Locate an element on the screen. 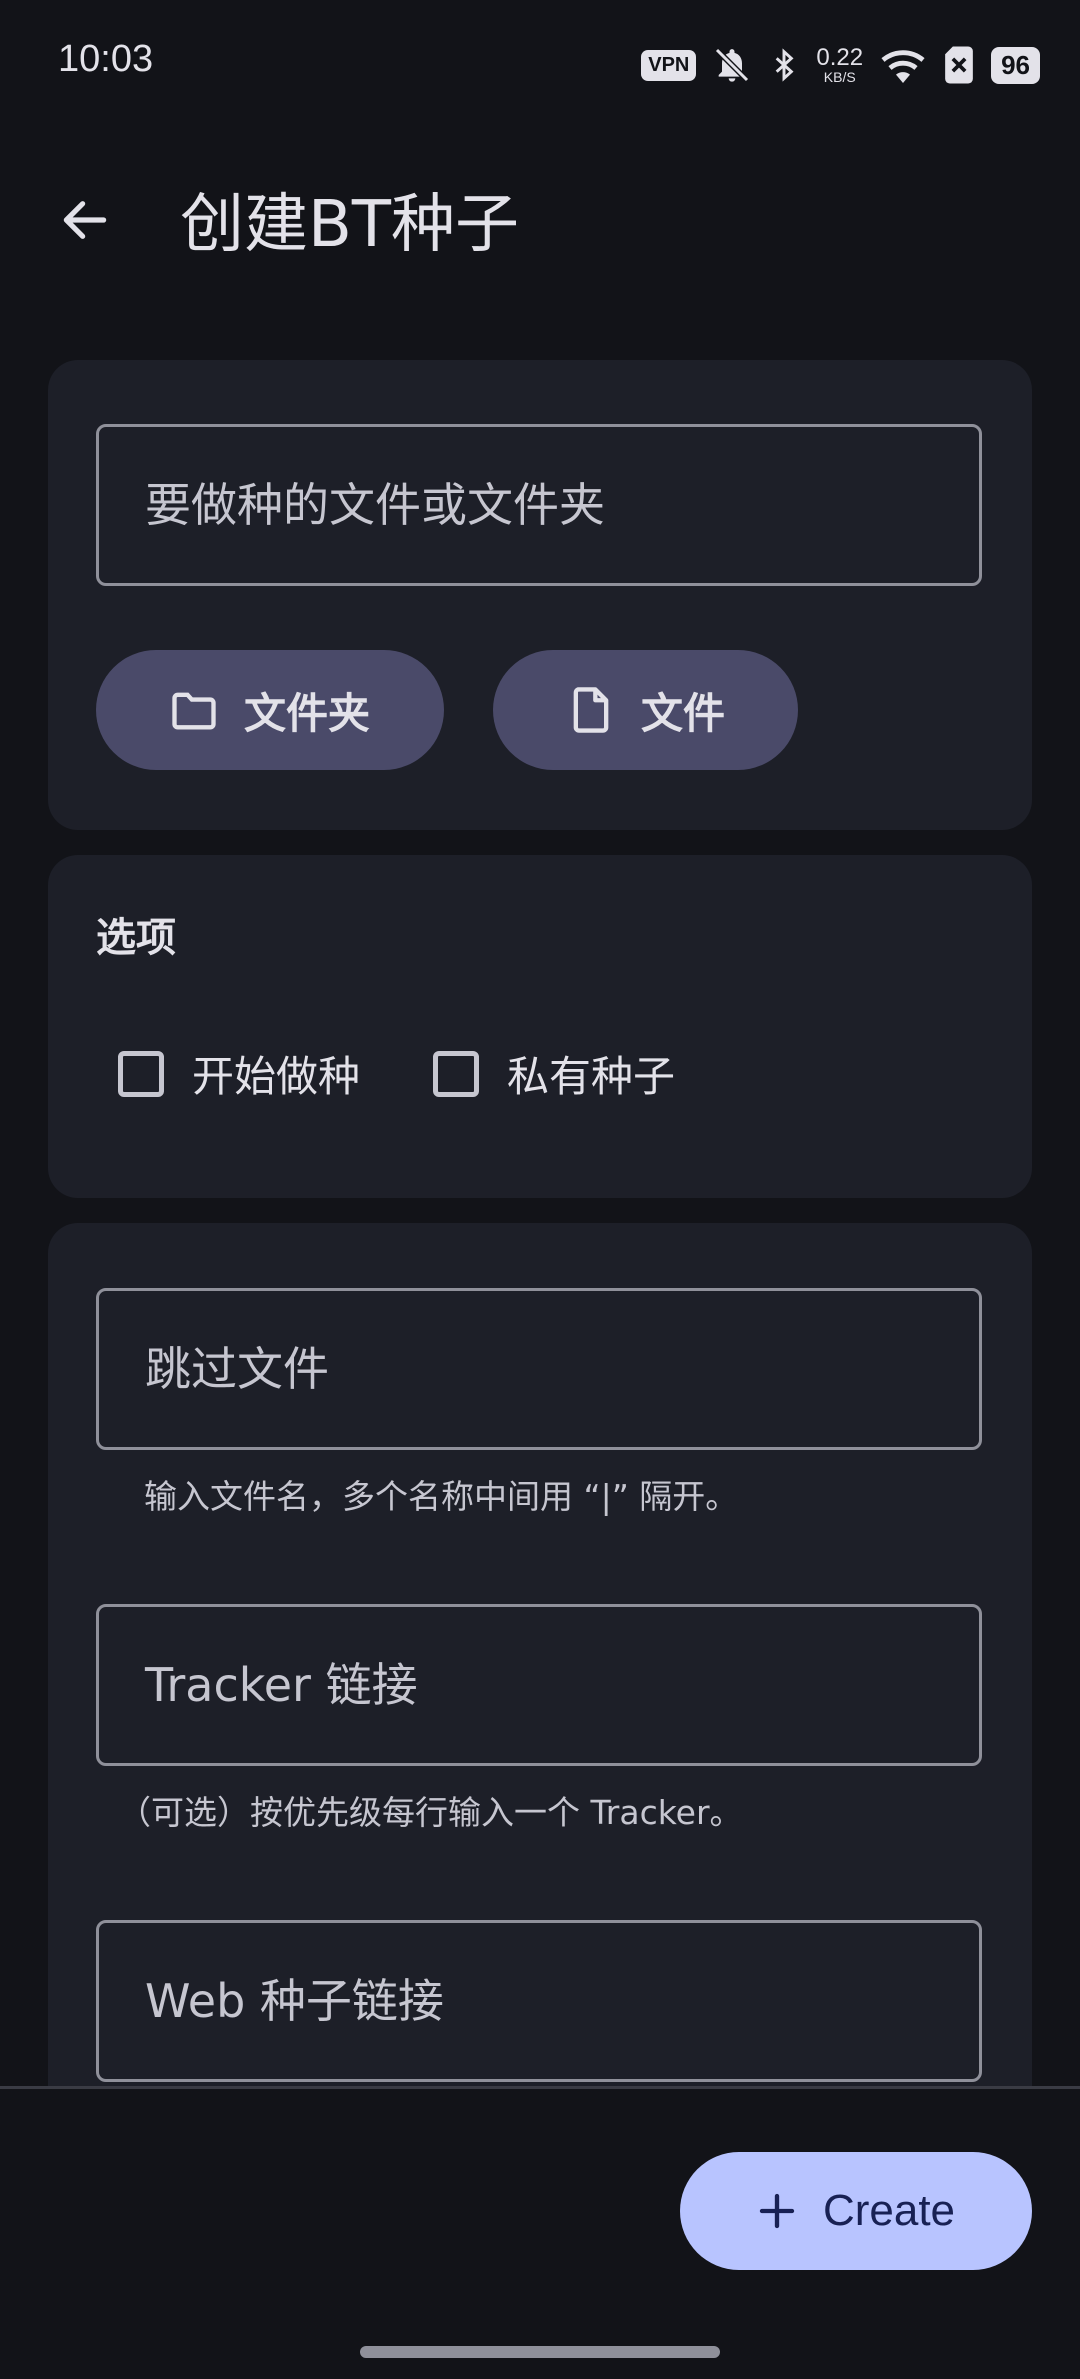 This screenshot has height=2379, width=1080. back-button is located at coordinates (85, 220).